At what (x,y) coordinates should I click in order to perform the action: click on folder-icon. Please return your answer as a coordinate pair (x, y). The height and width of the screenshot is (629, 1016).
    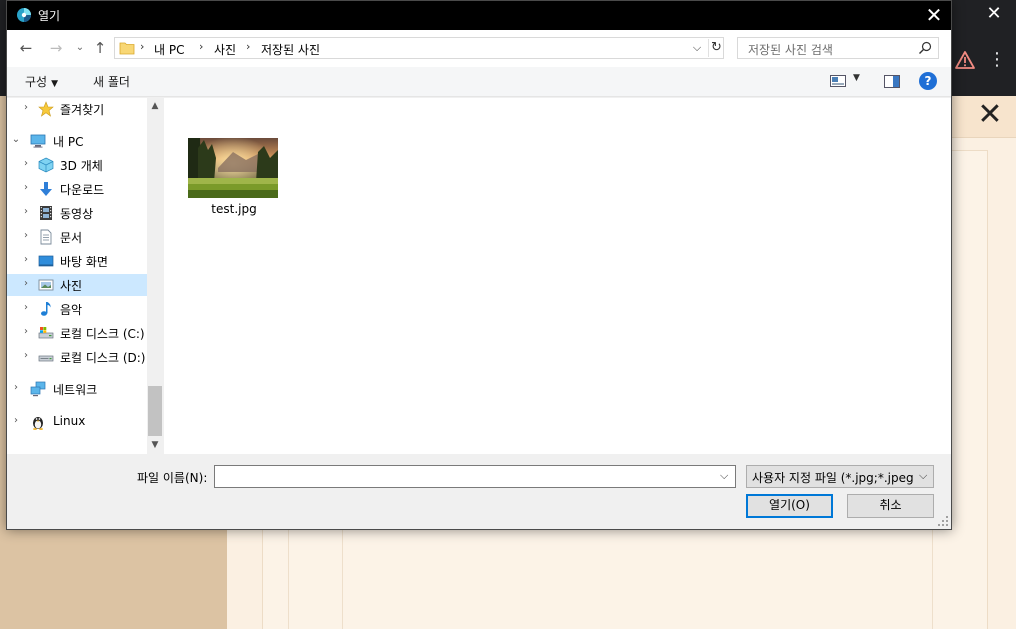
    Looking at the image, I should click on (127, 48).